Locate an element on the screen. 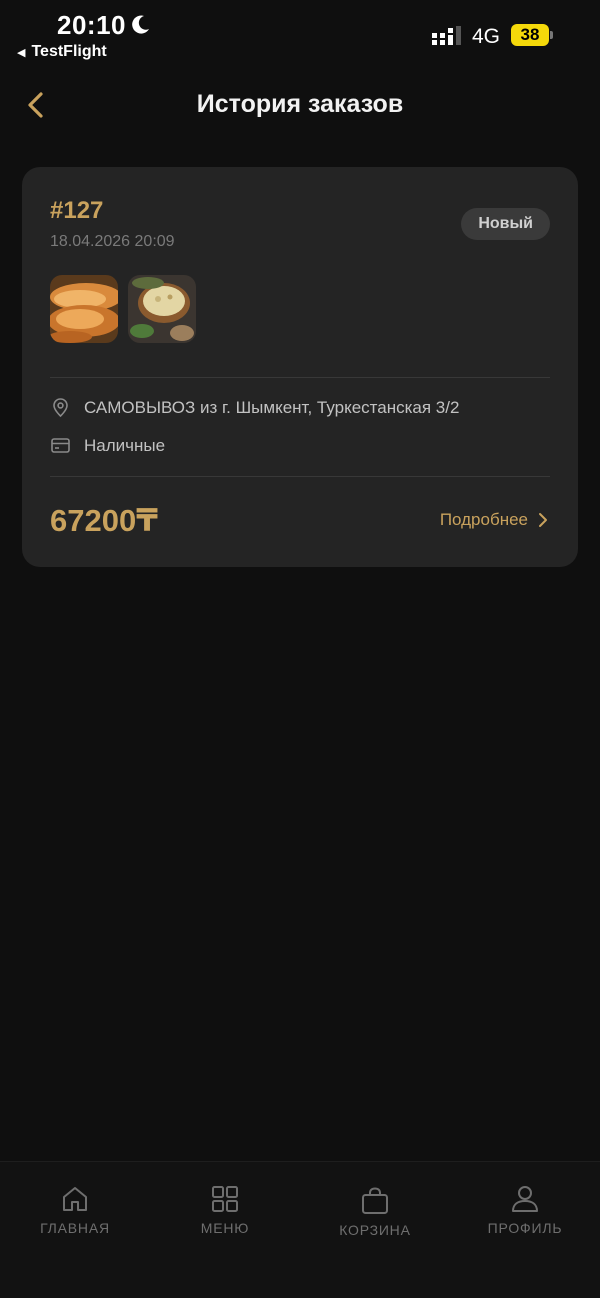  nav-menu-label: МЕНЮ is located at coordinates (225, 1228).